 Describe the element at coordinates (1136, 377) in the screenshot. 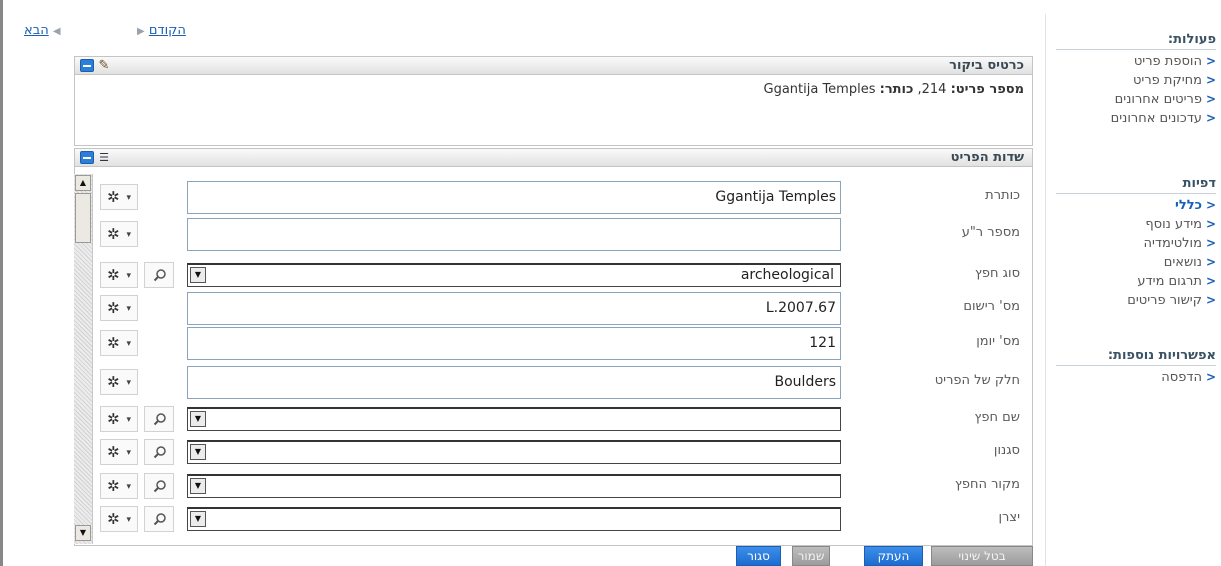

I see `sidebar-item-print: <הדפסה` at that location.